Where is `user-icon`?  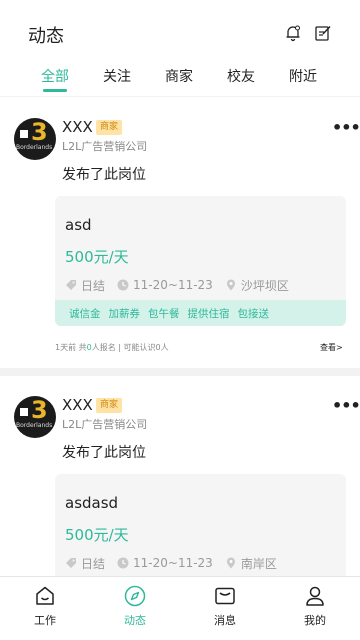 user-icon is located at coordinates (315, 596).